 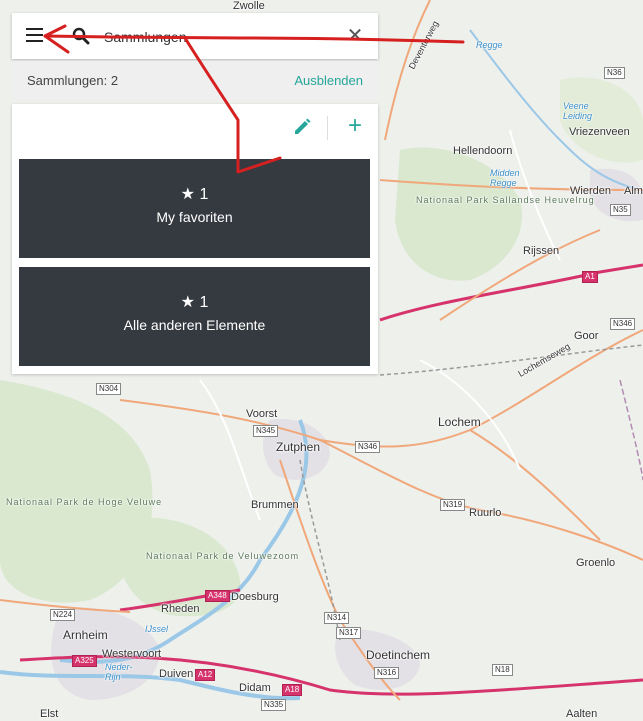 What do you see at coordinates (485, 513) in the screenshot?
I see `place-ruurlo: Ruurlo` at bounding box center [485, 513].